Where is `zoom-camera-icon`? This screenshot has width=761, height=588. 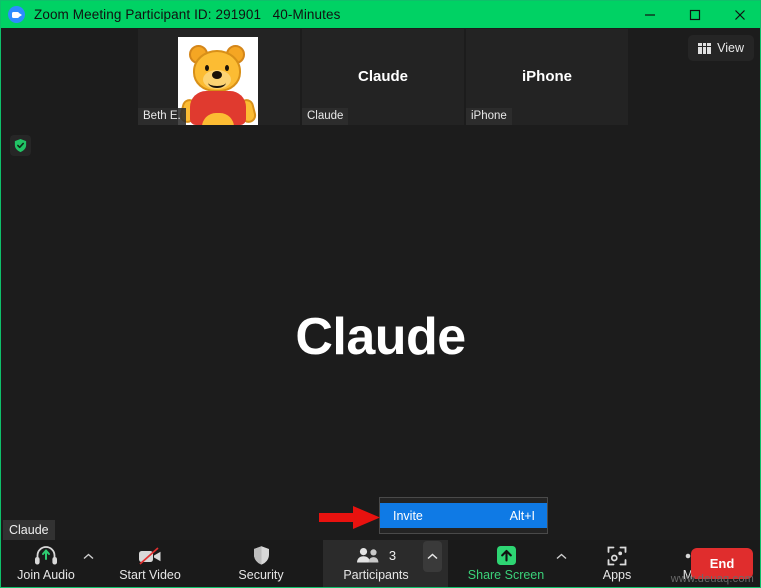 zoom-camera-icon is located at coordinates (16, 14).